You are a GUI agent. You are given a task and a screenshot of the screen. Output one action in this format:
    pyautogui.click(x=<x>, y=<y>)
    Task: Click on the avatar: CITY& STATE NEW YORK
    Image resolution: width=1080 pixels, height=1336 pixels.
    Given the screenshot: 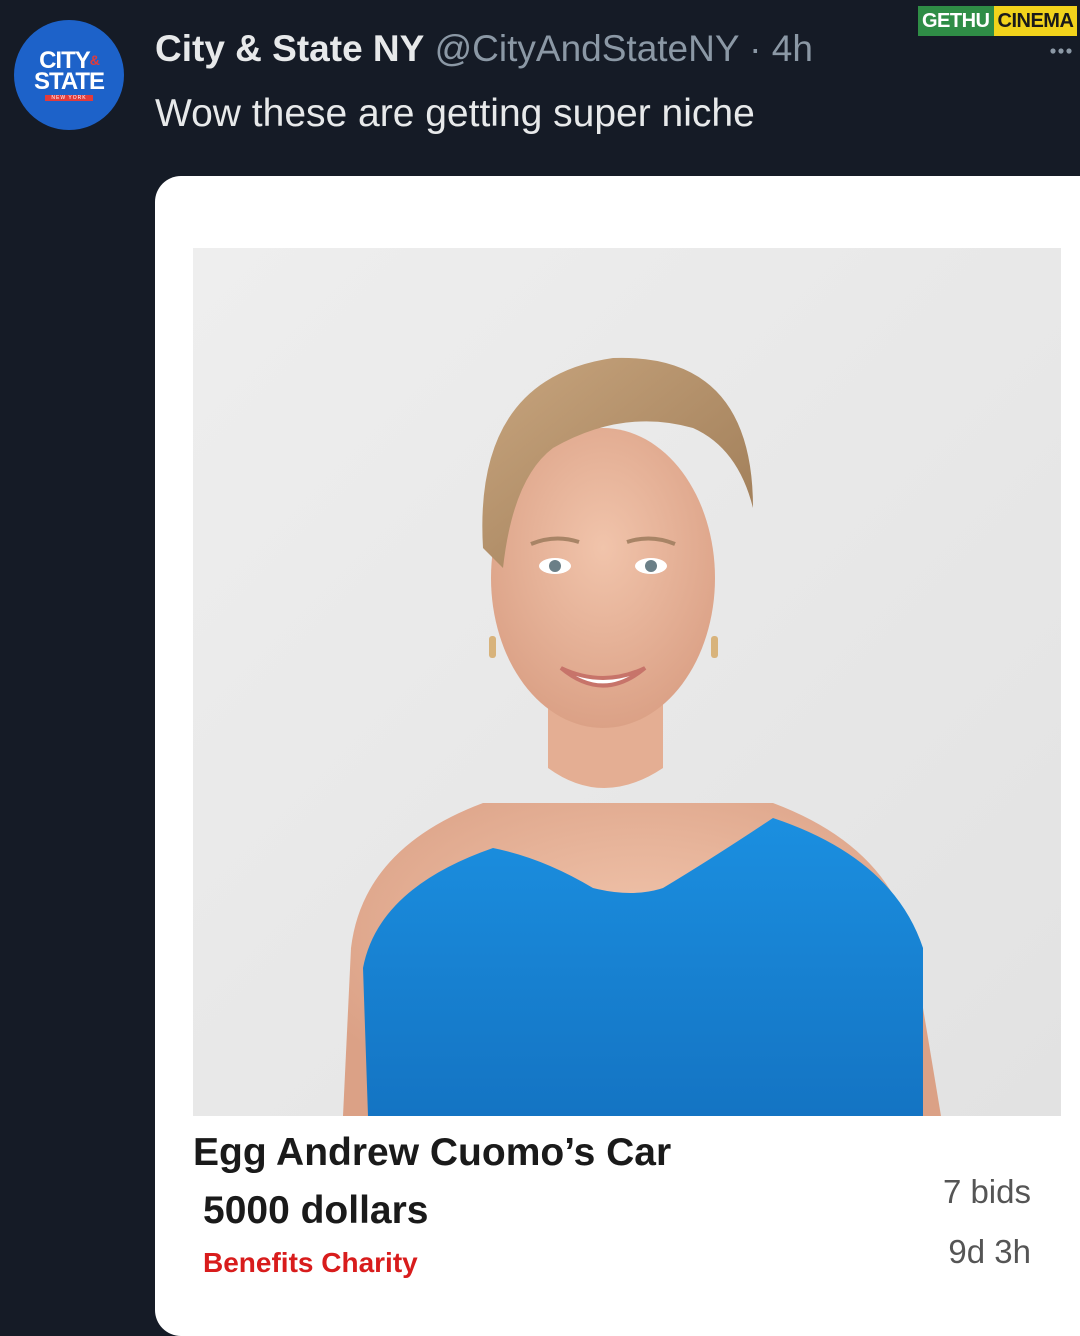 What is the action you would take?
    pyautogui.click(x=69, y=75)
    